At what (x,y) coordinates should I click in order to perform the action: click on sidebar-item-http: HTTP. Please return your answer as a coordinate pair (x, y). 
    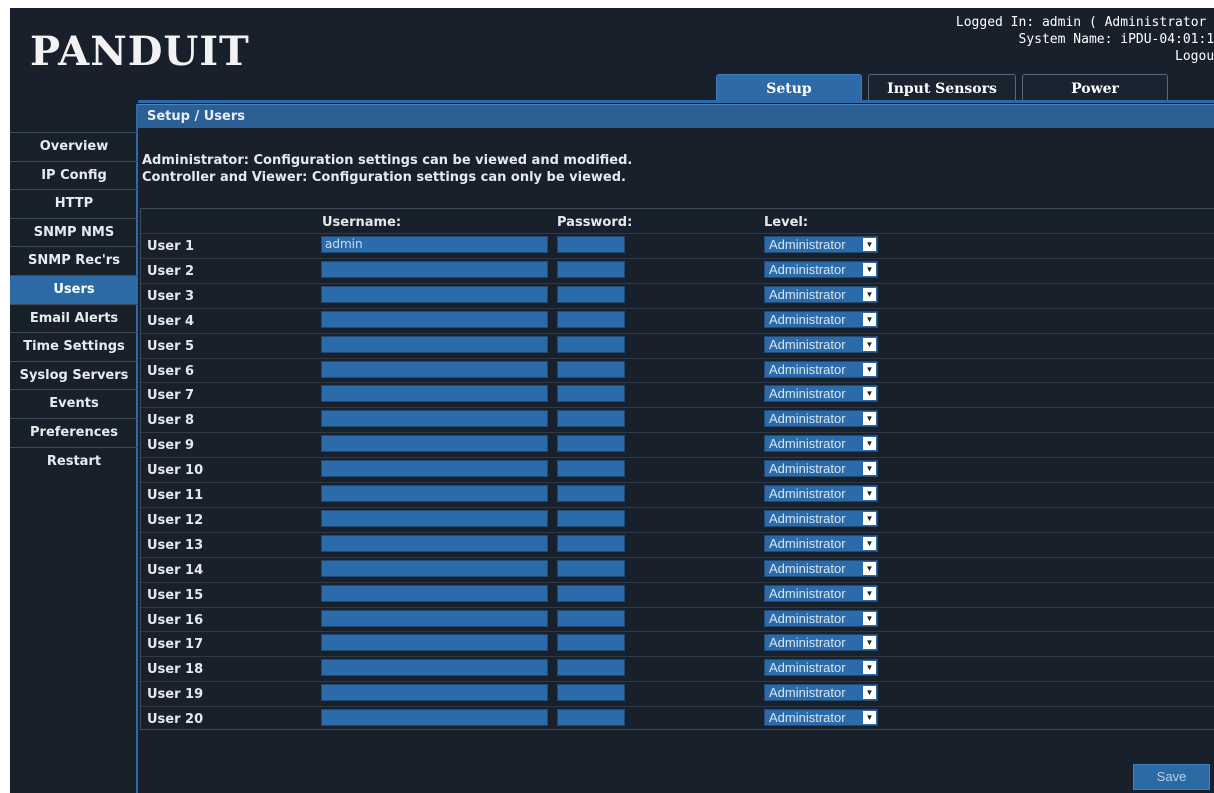
    Looking at the image, I should click on (74, 203).